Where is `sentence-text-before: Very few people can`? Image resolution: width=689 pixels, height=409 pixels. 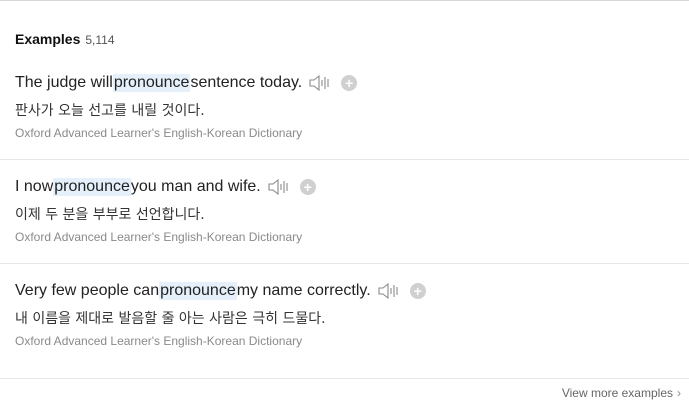 sentence-text-before: Very few people can is located at coordinates (87, 290).